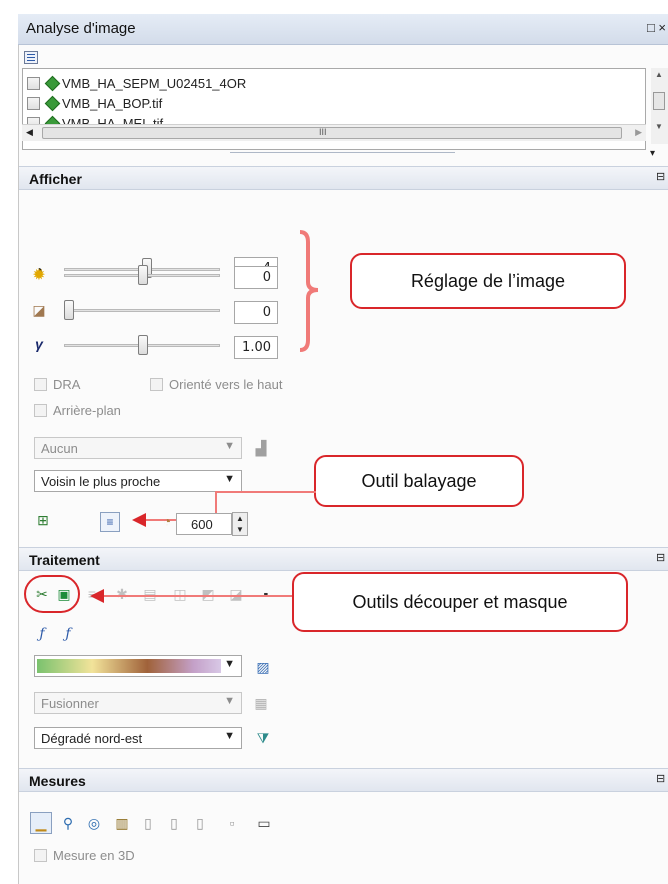  I want to click on background-checkbox-row: Arrière-plan, so click(77, 410).